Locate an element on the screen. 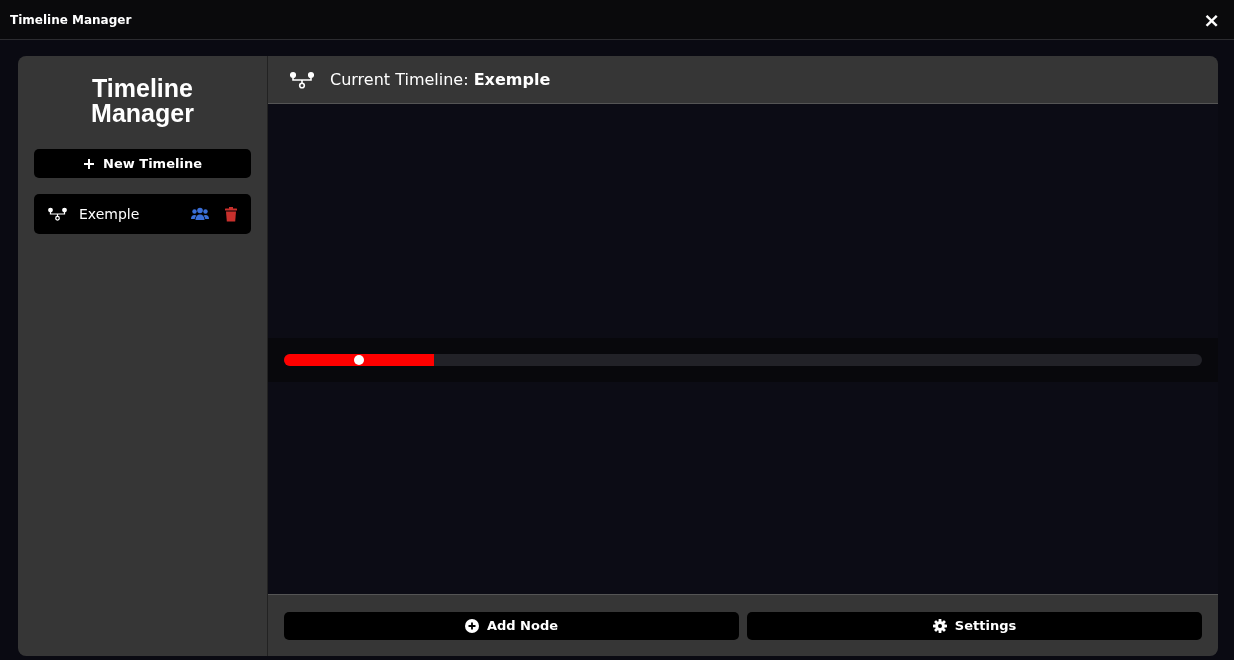 The image size is (1234, 660). settings-button: Settings is located at coordinates (974, 625).